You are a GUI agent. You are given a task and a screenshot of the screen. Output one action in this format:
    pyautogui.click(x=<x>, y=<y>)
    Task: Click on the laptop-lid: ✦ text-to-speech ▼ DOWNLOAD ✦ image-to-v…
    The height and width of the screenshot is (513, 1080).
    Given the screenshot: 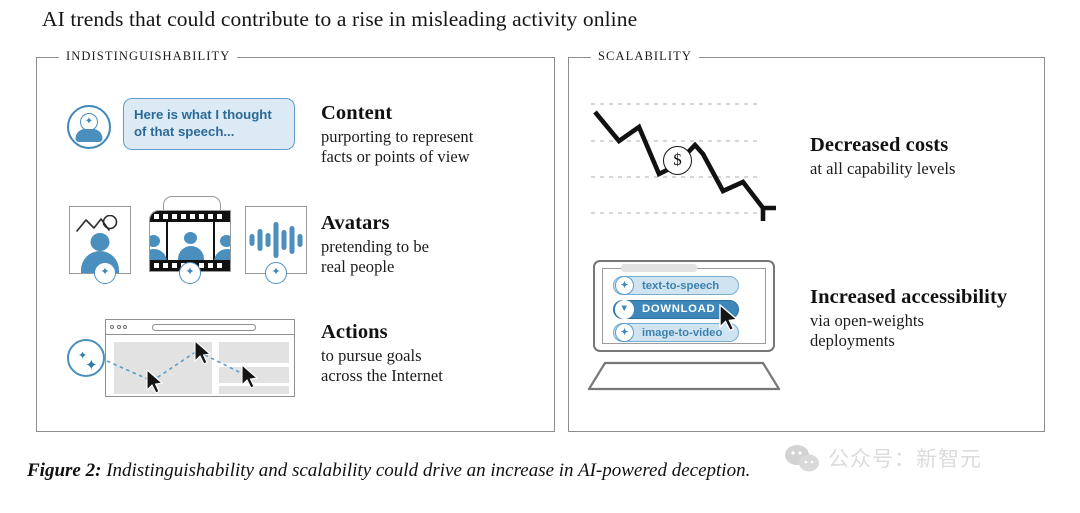 What is the action you would take?
    pyautogui.click(x=684, y=306)
    